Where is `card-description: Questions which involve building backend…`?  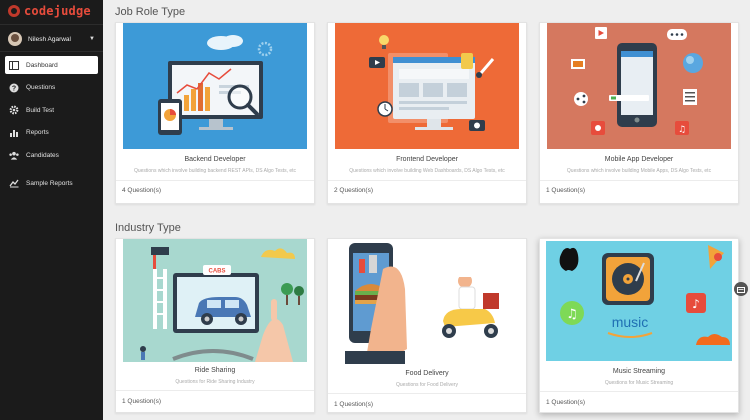 card-description: Questions which involve building backend… is located at coordinates (215, 171).